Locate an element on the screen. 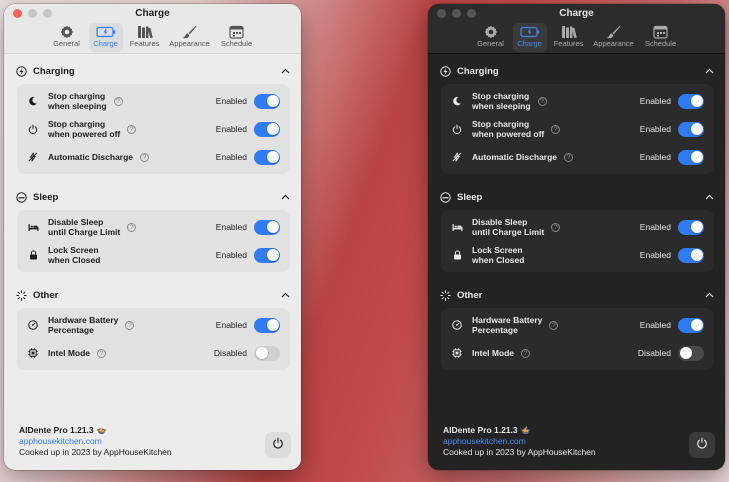 The image size is (729, 482). lock-icon is located at coordinates (457, 255).